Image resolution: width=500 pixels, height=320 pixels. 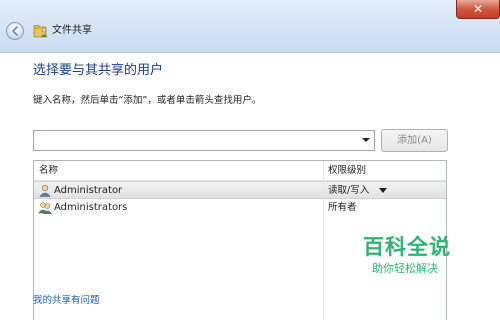 What do you see at coordinates (45, 208) in the screenshot?
I see `group-icon` at bounding box center [45, 208].